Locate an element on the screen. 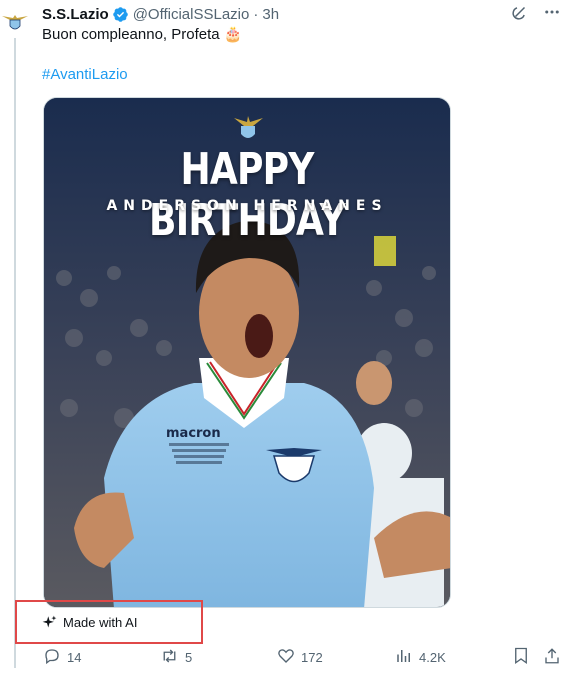 This screenshot has width=569, height=673. bookmark-icon is located at coordinates (521, 657).